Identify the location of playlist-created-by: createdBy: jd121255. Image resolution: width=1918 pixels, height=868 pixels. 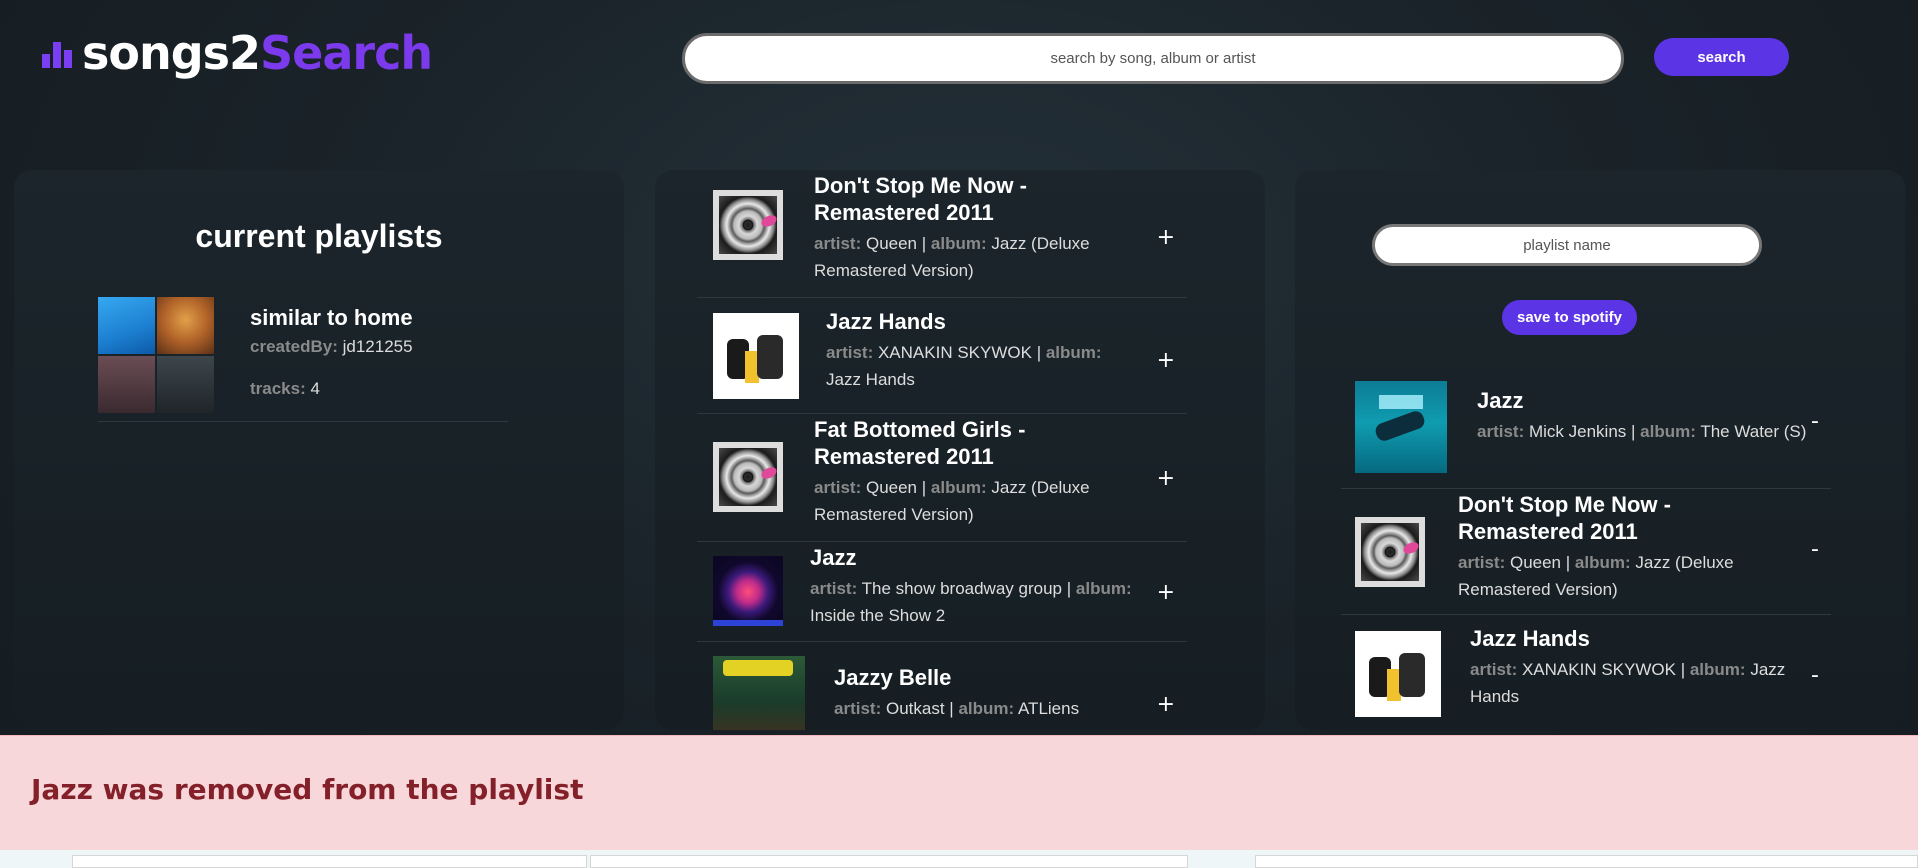
(331, 347).